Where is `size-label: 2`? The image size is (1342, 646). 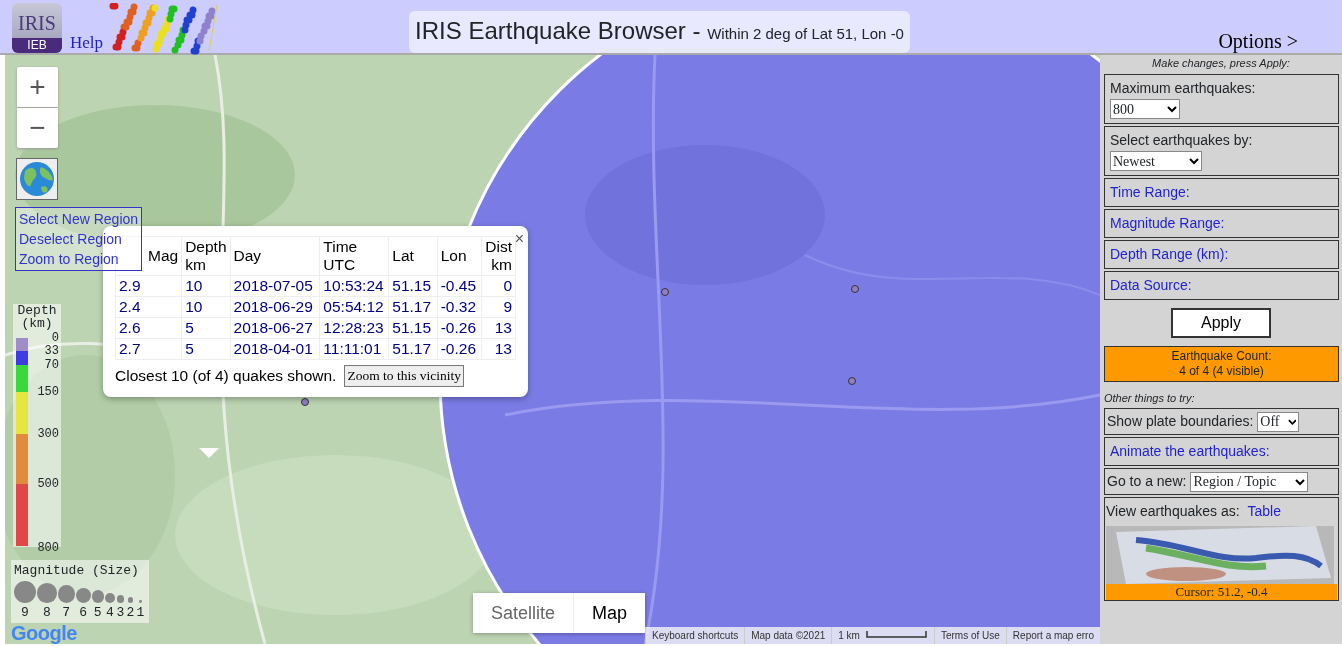
size-label: 2 is located at coordinates (130, 612).